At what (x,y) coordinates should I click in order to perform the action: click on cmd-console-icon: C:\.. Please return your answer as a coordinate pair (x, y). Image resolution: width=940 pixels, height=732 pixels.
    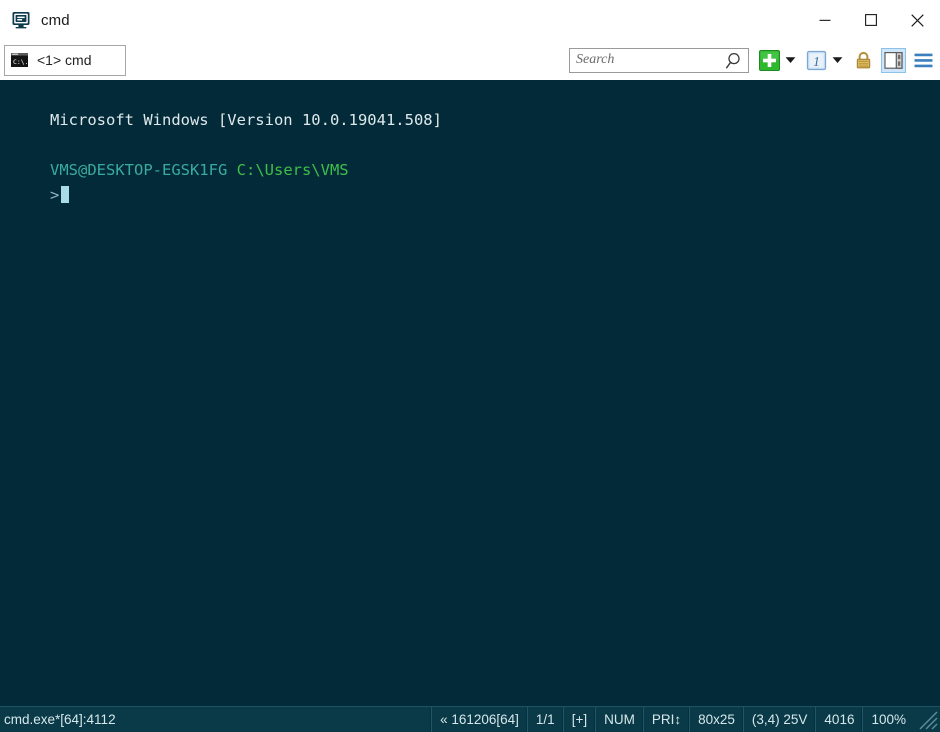
    Looking at the image, I should click on (19, 60).